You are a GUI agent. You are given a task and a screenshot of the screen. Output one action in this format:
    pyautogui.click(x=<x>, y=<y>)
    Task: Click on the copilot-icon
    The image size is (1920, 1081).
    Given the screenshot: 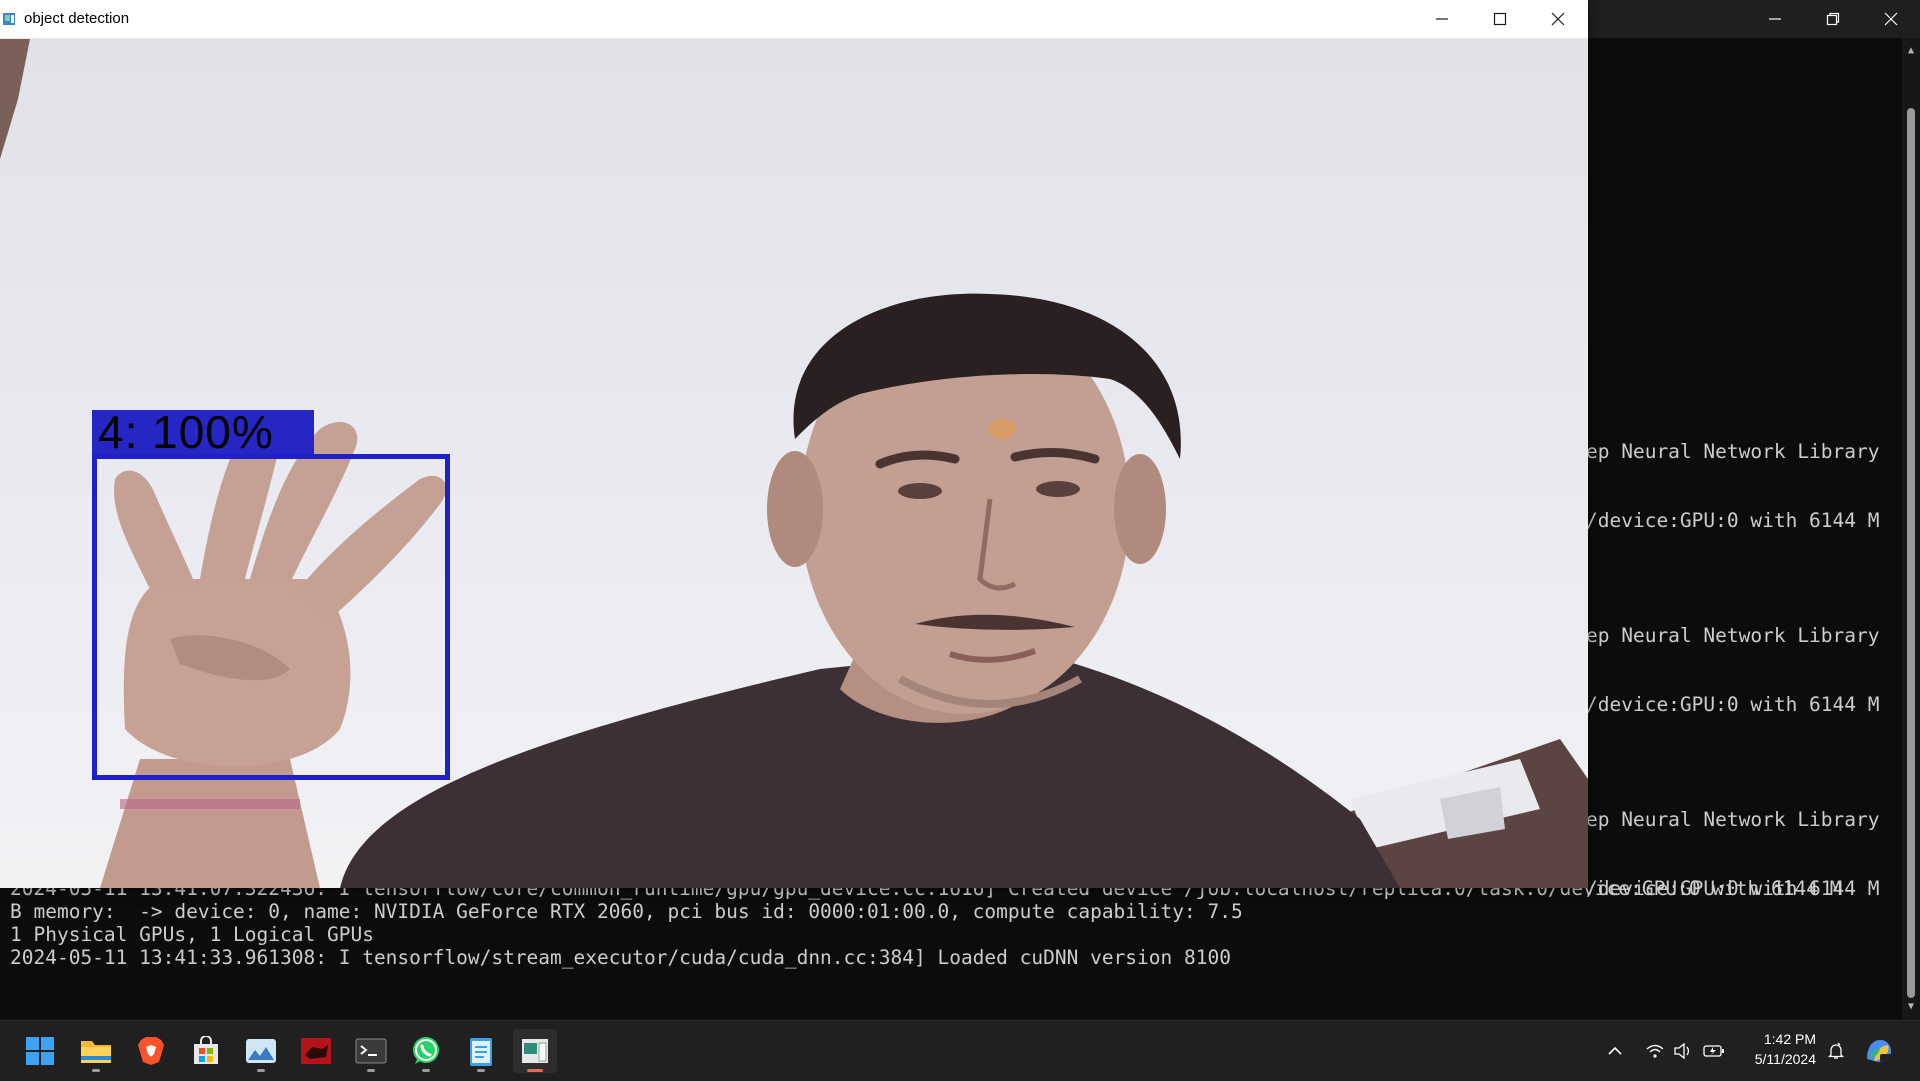 What is the action you would take?
    pyautogui.click(x=1879, y=1051)
    